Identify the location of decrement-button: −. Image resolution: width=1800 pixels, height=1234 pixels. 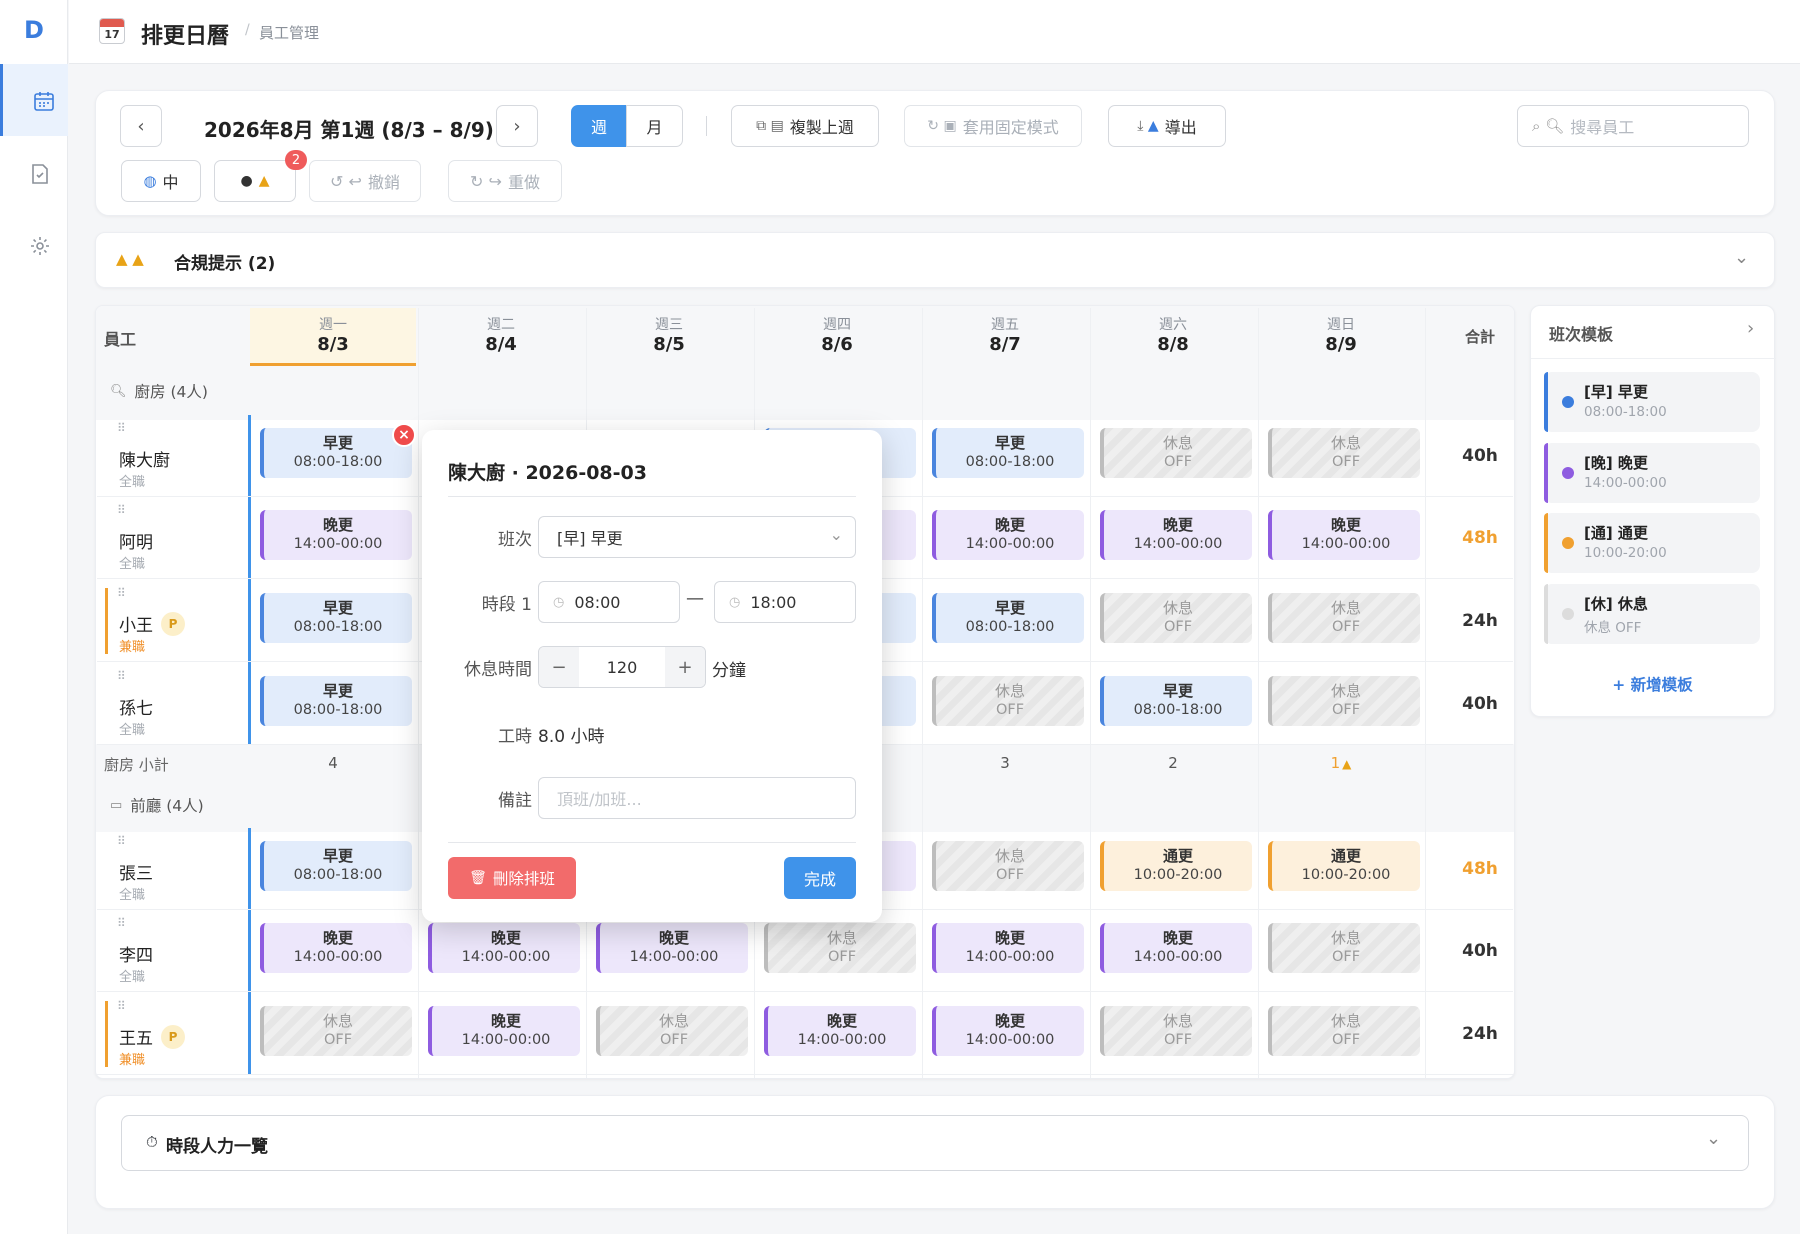
(559, 667).